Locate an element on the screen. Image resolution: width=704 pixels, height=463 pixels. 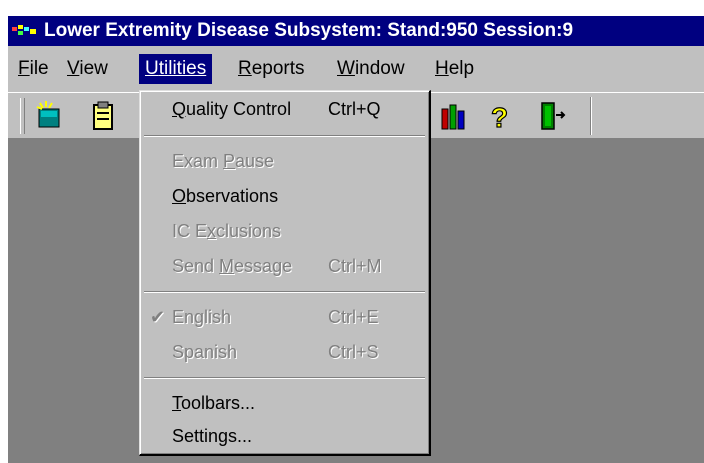
toolbar-divider is located at coordinates (591, 116).